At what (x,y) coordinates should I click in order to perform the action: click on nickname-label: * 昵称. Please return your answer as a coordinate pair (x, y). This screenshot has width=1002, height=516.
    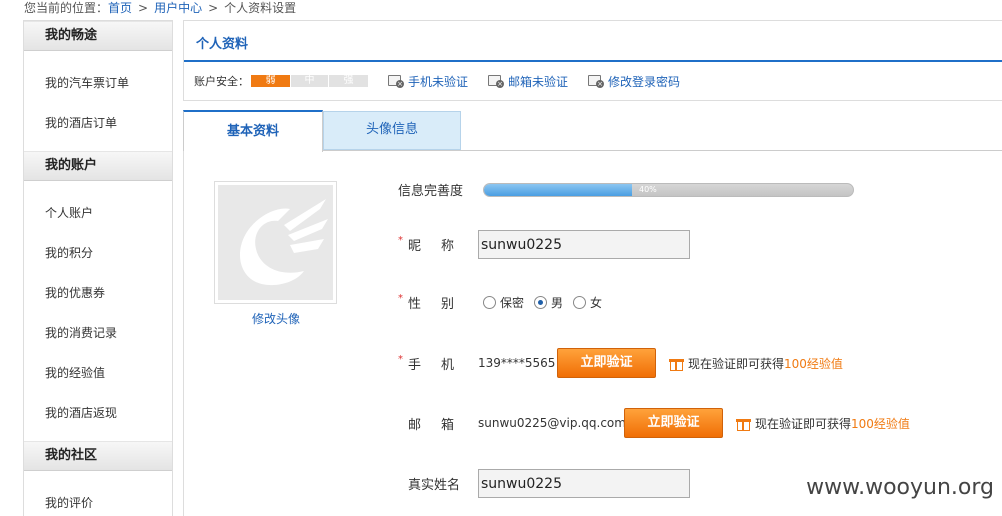
    Looking at the image, I should click on (438, 244).